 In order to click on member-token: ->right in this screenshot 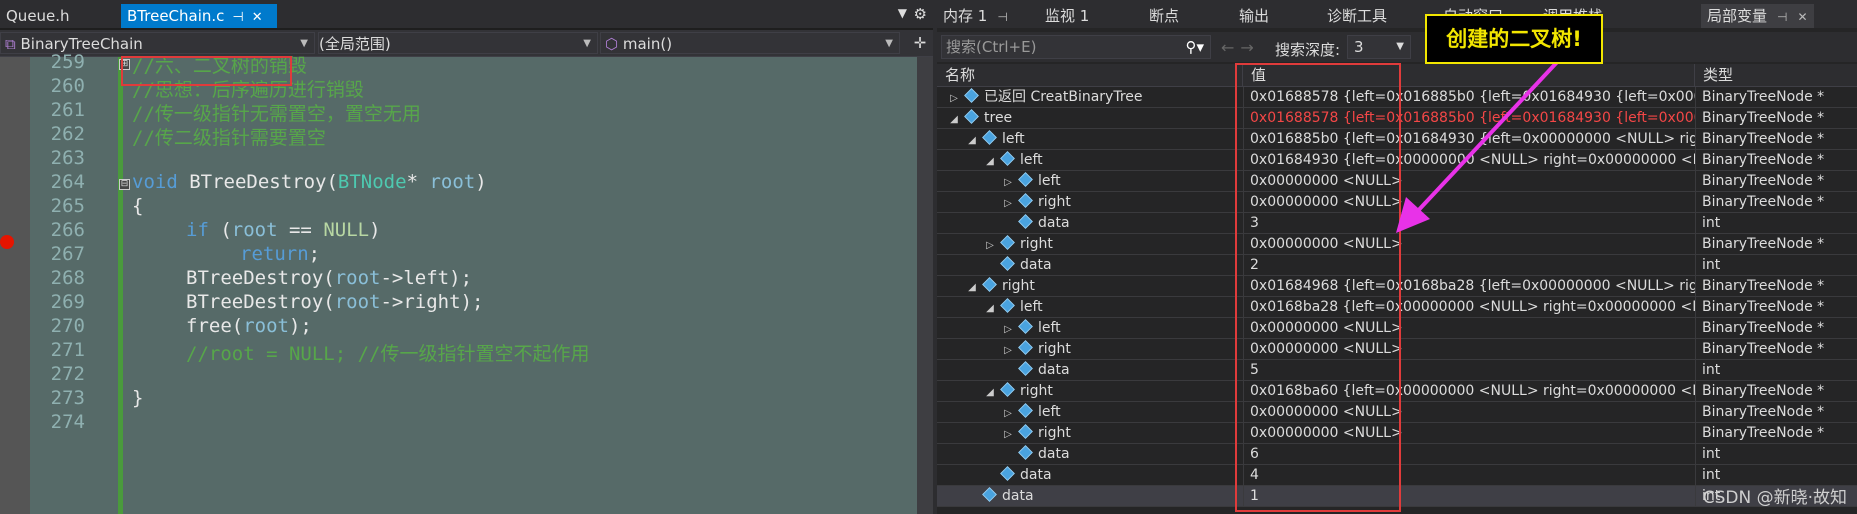, I will do `click(420, 302)`.